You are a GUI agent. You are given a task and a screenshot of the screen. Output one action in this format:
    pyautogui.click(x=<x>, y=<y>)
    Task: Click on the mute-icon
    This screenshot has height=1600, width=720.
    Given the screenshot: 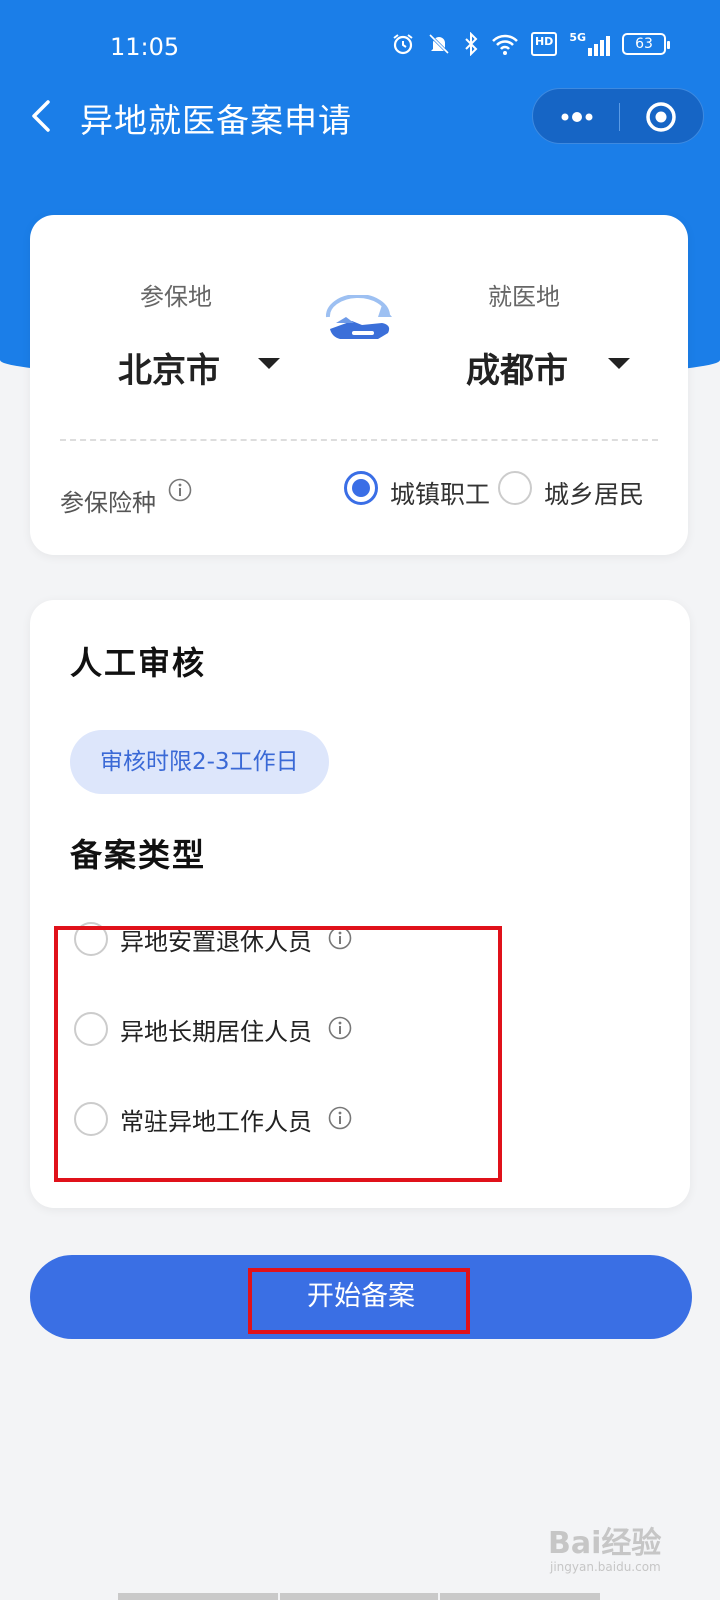 What is the action you would take?
    pyautogui.click(x=439, y=44)
    